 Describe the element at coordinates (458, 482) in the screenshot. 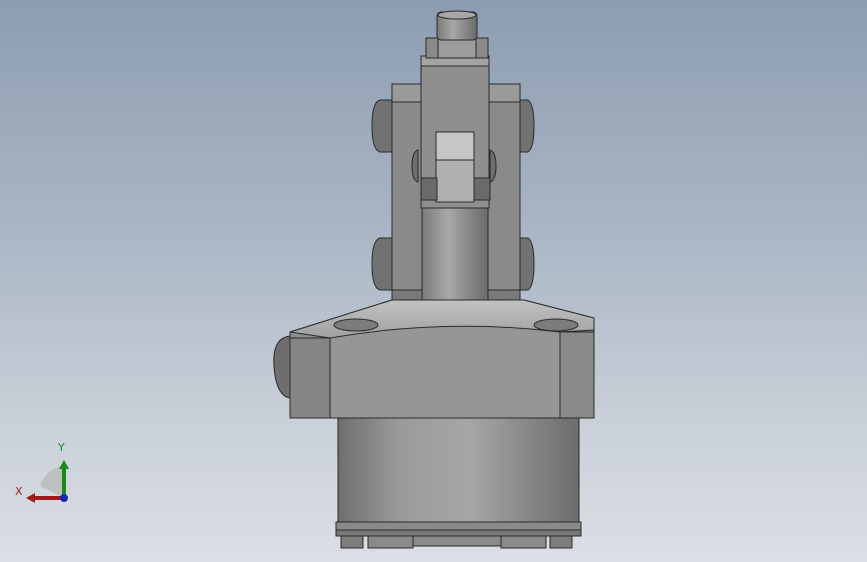

I see `cylinder-body` at that location.